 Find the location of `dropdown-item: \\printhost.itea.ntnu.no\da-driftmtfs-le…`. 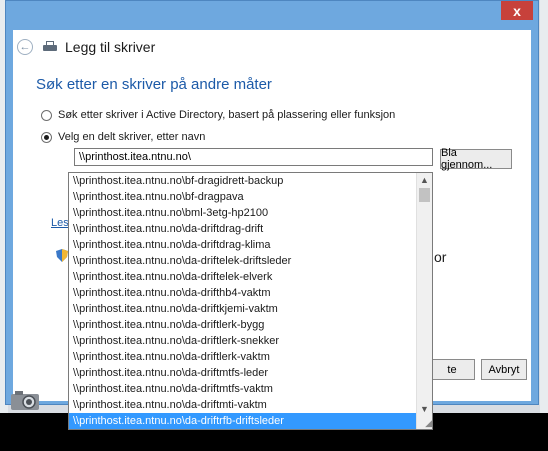

dropdown-item: \\printhost.itea.ntnu.no\da-driftmtfs-le… is located at coordinates (243, 373).